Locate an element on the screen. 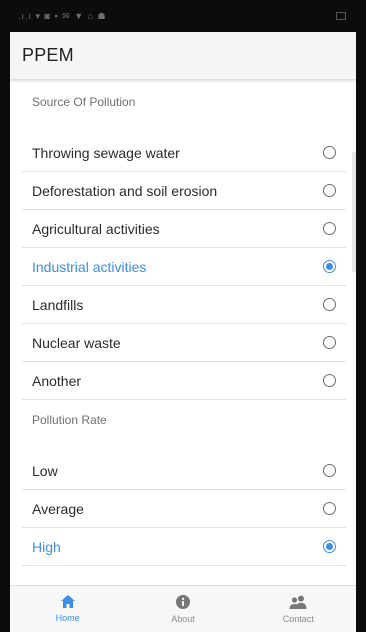  app-bar: PPEM is located at coordinates (183, 56).